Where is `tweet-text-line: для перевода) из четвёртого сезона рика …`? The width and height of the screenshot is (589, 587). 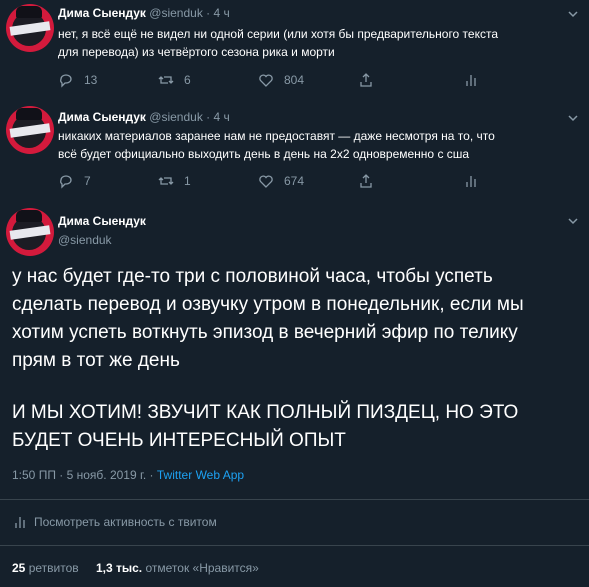
tweet-text-line: для перевода) из четвёртого сезона рика … is located at coordinates (196, 52).